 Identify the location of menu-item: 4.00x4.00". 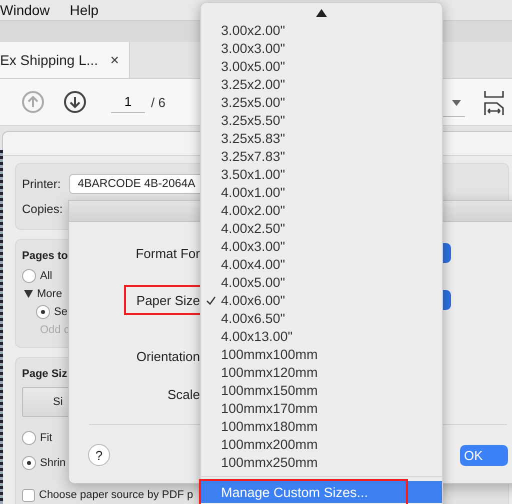
(321, 264).